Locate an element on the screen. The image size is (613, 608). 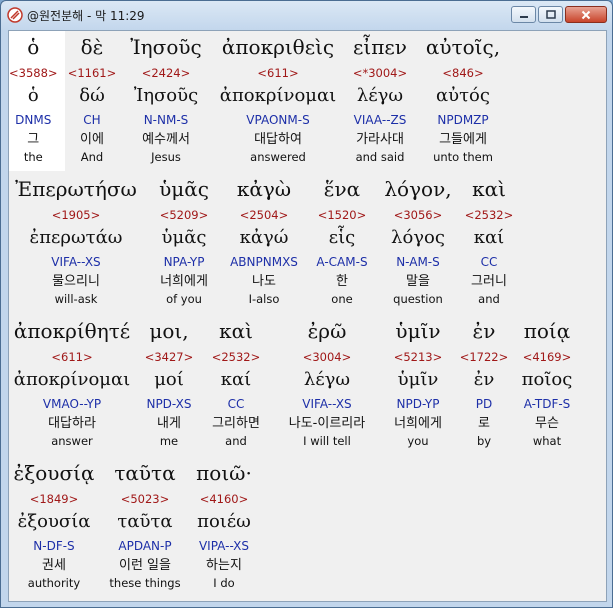
parse-code: N-NM-S is located at coordinates (166, 120).